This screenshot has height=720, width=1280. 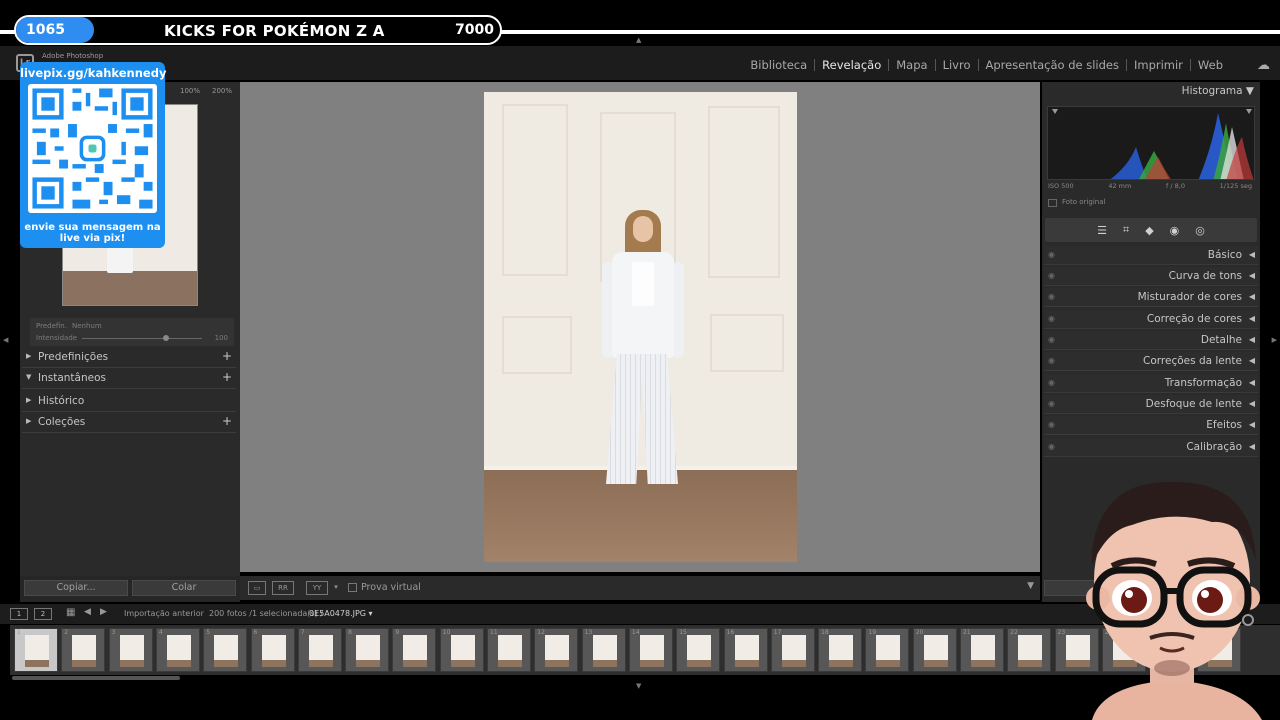 I want to click on thumbnail-number: 9, so click(x=397, y=632).